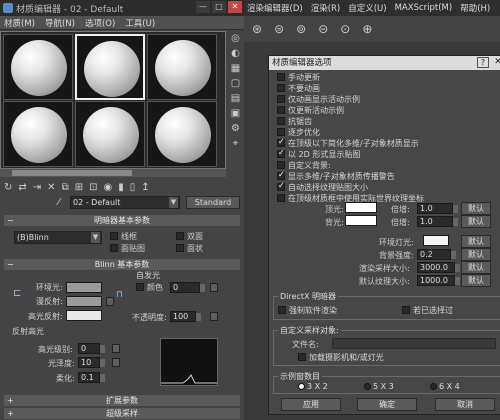 This screenshot has height=420, width=500. I want to click on schematic-view-icon: ⊜, so click(279, 29).